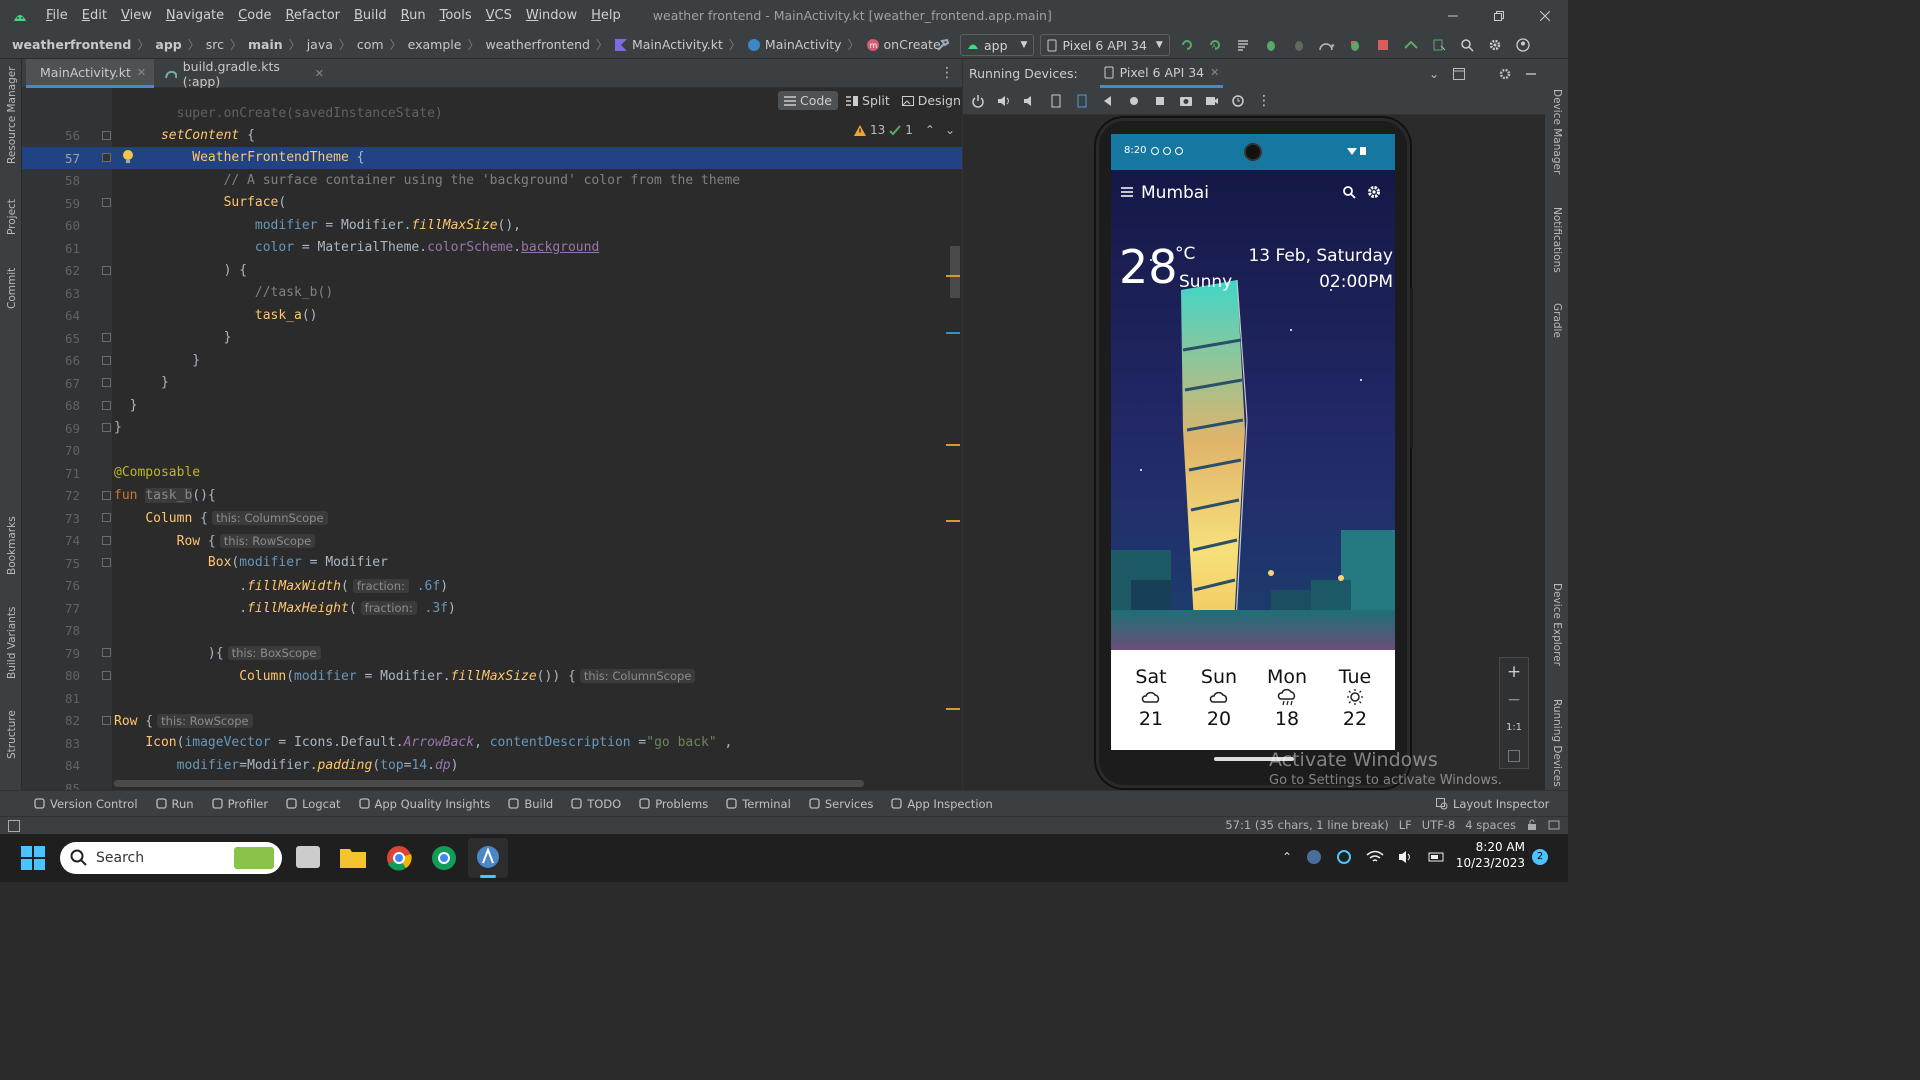 Image resolution: width=1920 pixels, height=1080 pixels. What do you see at coordinates (1557, 131) in the screenshot?
I see `device-manager-tab: Device Manager` at bounding box center [1557, 131].